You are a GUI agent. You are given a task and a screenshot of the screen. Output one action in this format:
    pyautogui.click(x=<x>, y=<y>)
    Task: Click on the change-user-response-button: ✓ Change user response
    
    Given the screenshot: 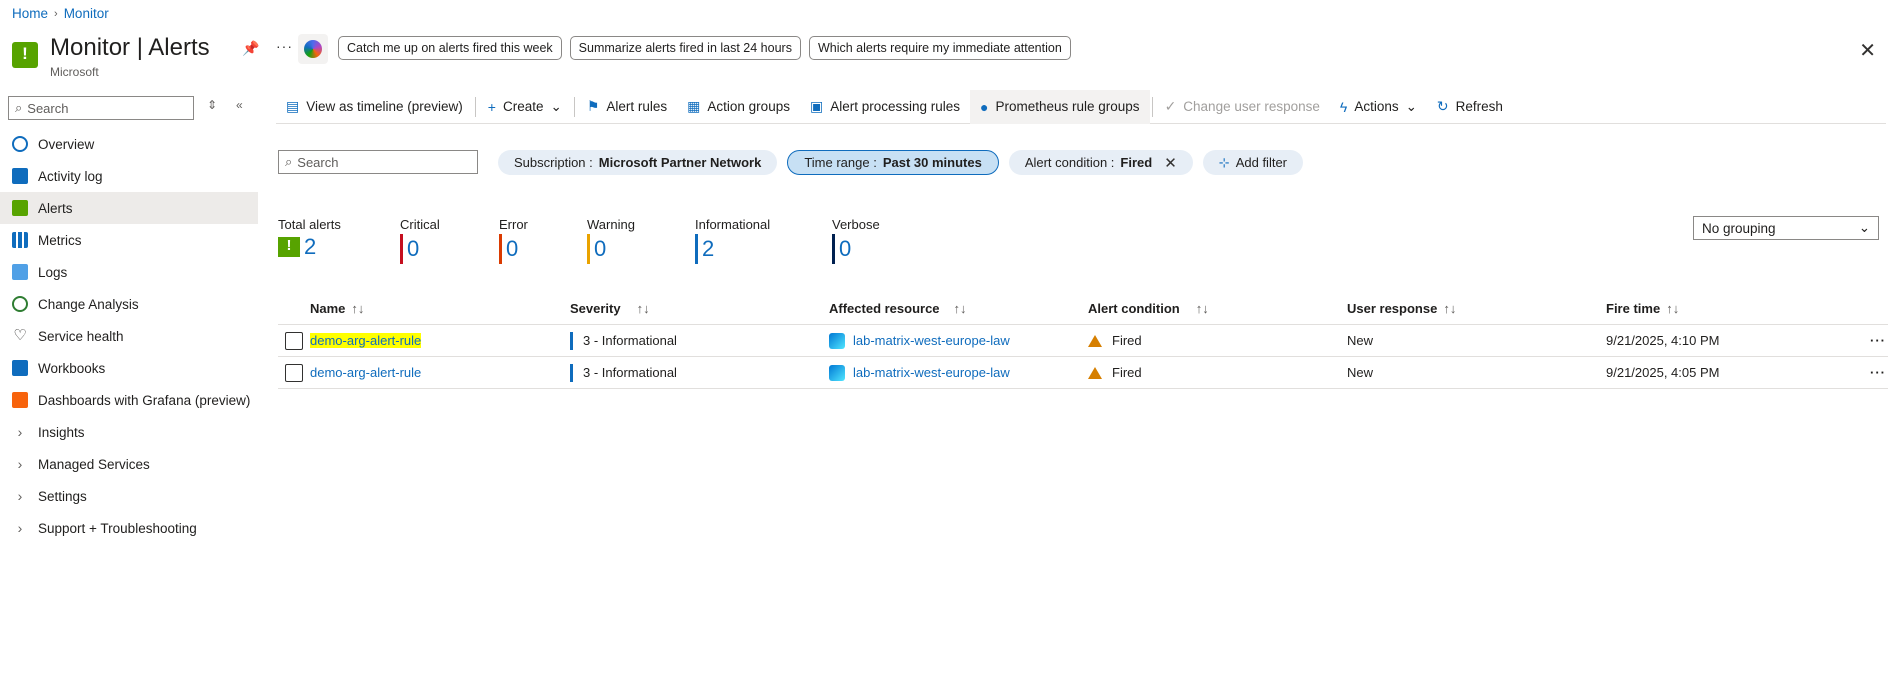 What is the action you would take?
    pyautogui.click(x=1242, y=107)
    